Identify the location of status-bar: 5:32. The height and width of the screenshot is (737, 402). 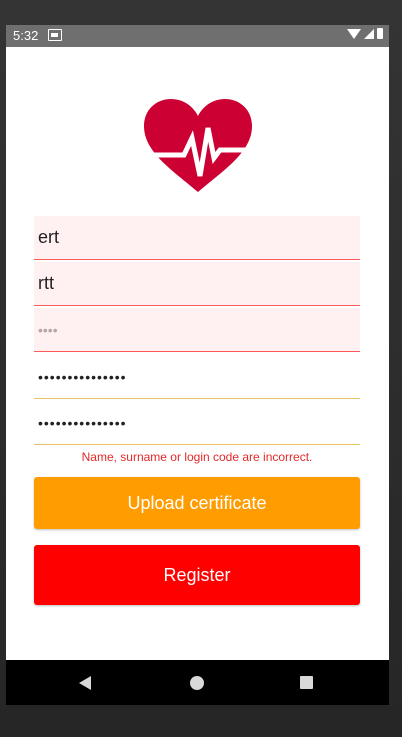
(197, 36).